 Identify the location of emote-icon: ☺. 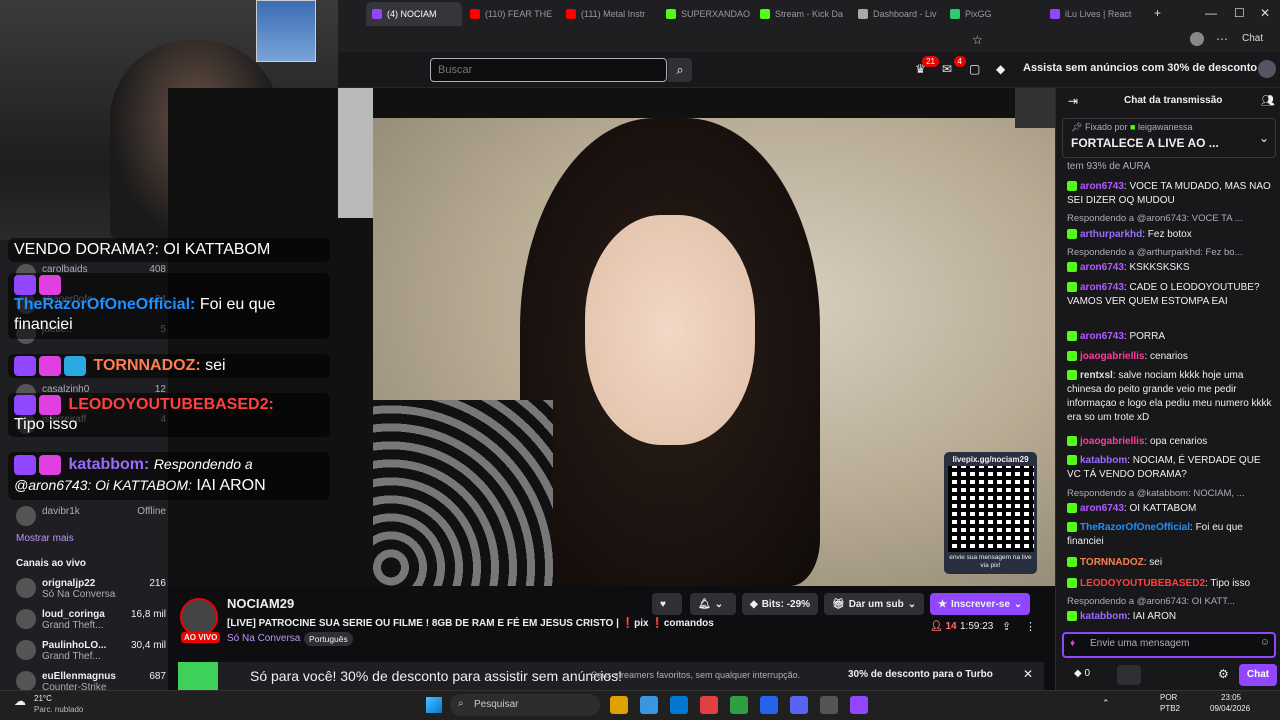
(1265, 642).